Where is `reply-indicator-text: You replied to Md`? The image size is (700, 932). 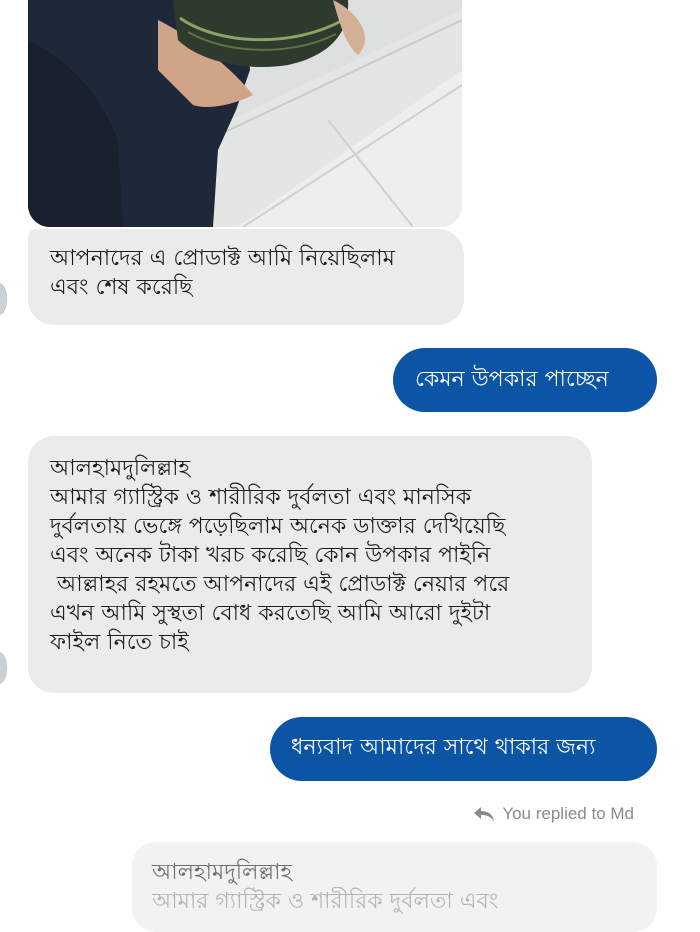
reply-indicator-text: You replied to Md is located at coordinates (568, 813).